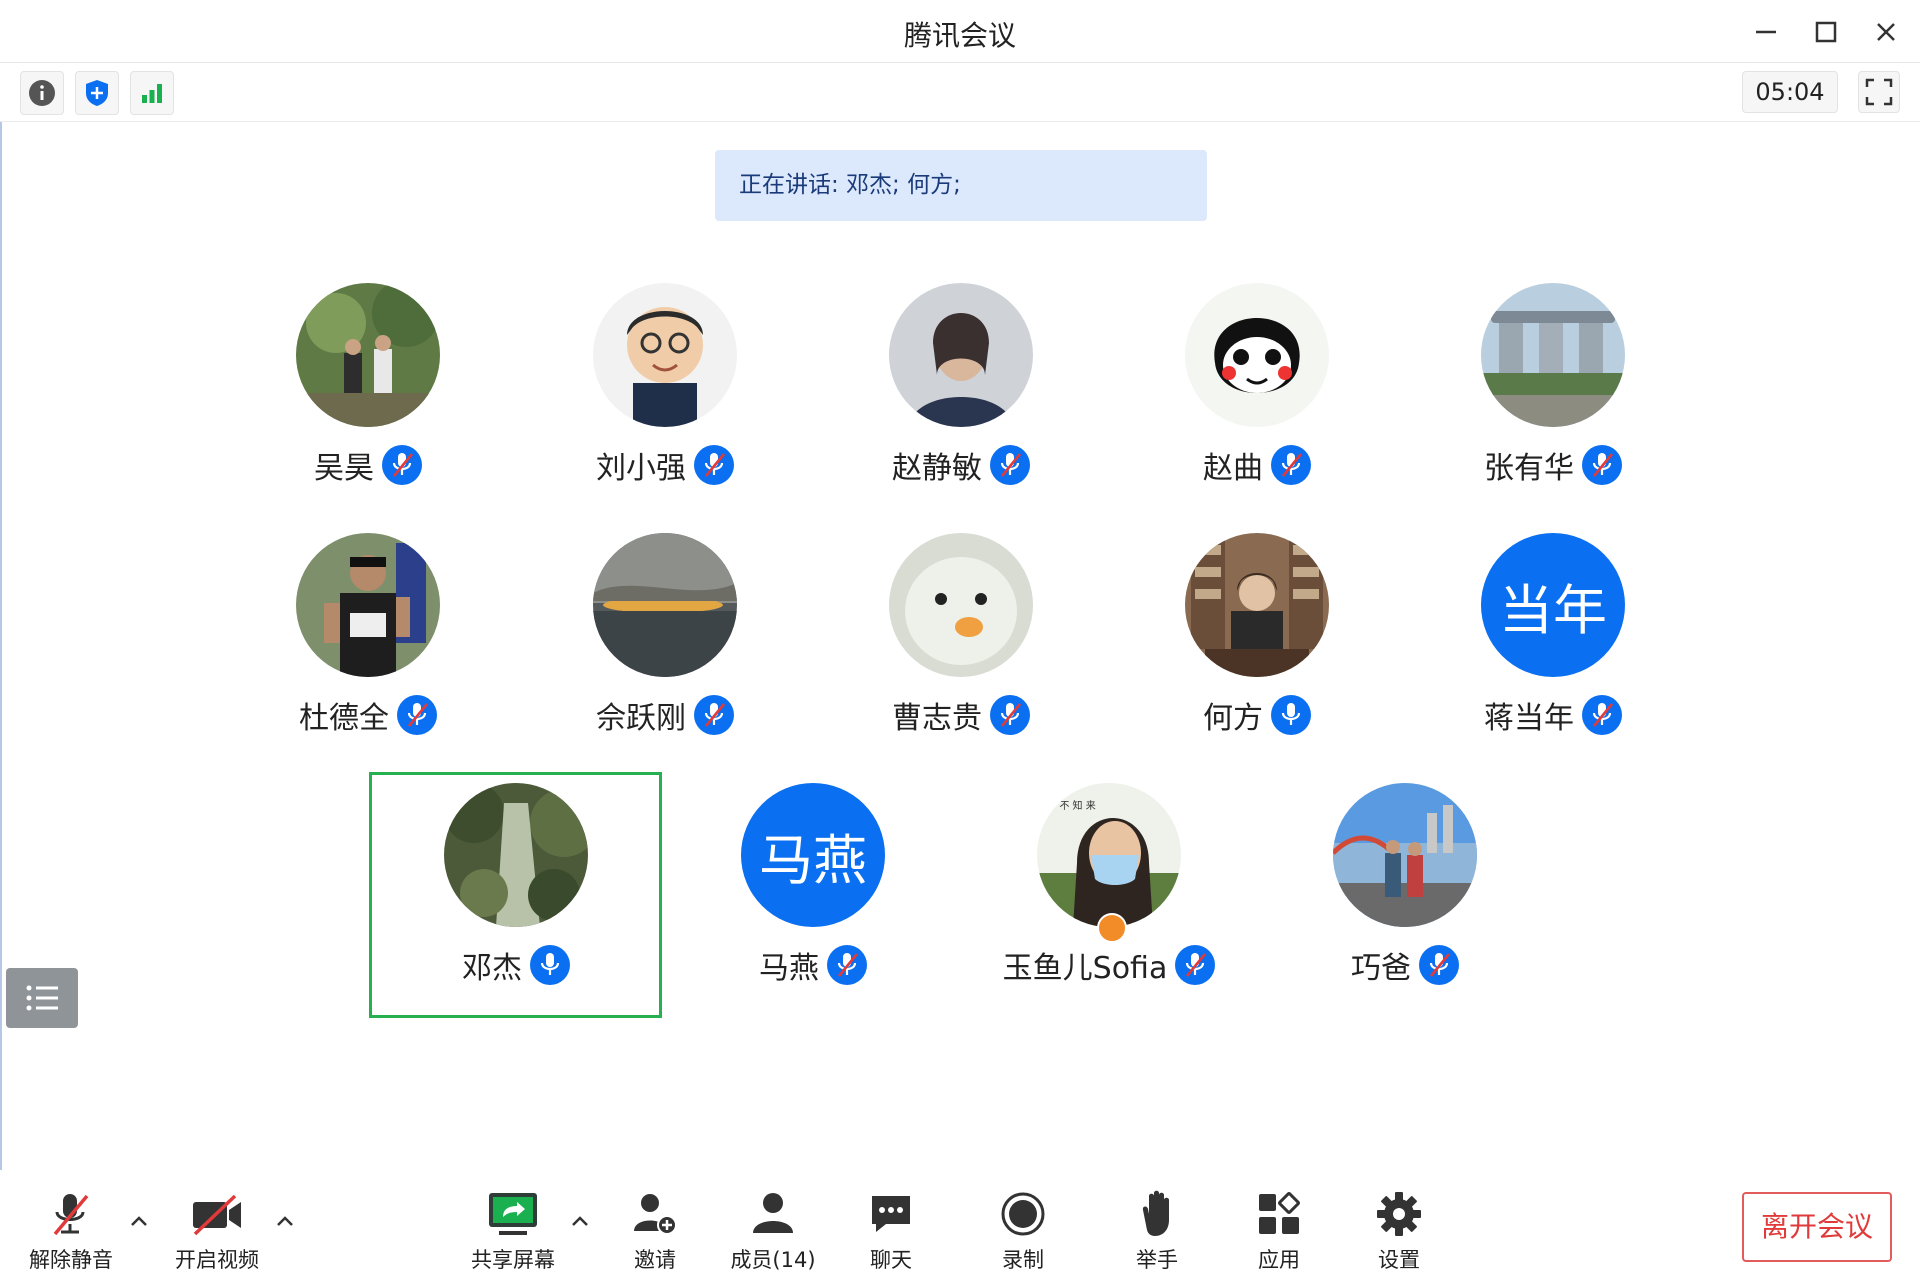 The width and height of the screenshot is (1920, 1276). I want to click on participant-name: 曹志贵, so click(937, 718).